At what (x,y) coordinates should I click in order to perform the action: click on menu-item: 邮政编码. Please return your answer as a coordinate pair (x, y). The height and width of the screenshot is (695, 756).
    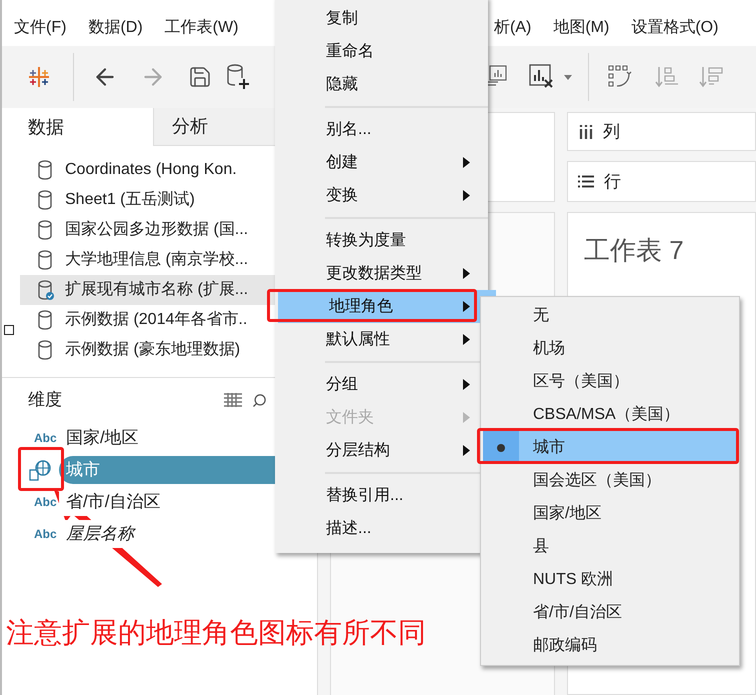
    Looking at the image, I should click on (610, 645).